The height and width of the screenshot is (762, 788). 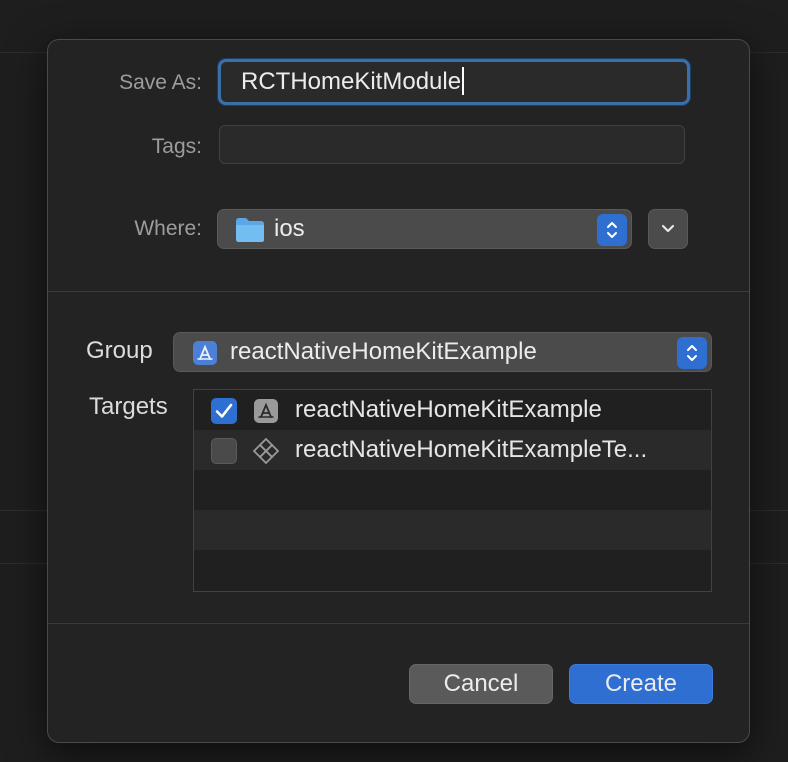 I want to click on checkmark-icon, so click(x=224, y=410).